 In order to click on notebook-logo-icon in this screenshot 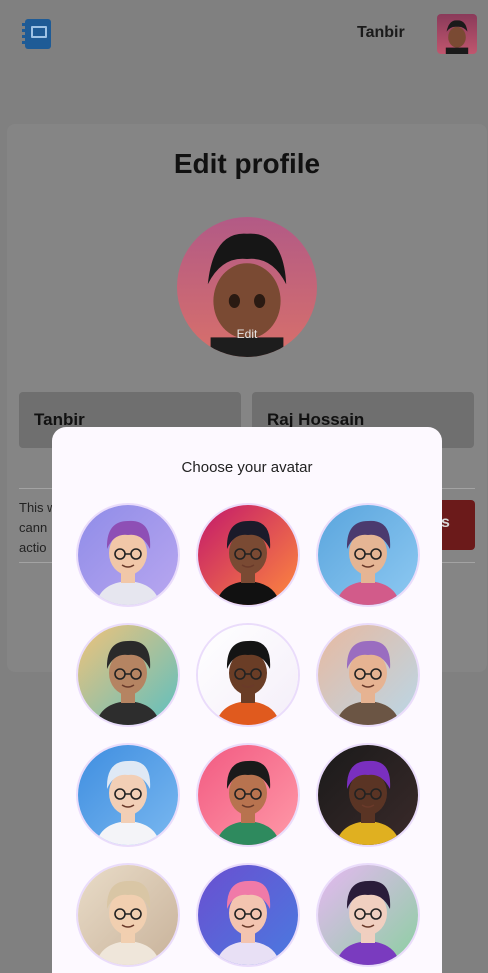, I will do `click(36, 34)`.